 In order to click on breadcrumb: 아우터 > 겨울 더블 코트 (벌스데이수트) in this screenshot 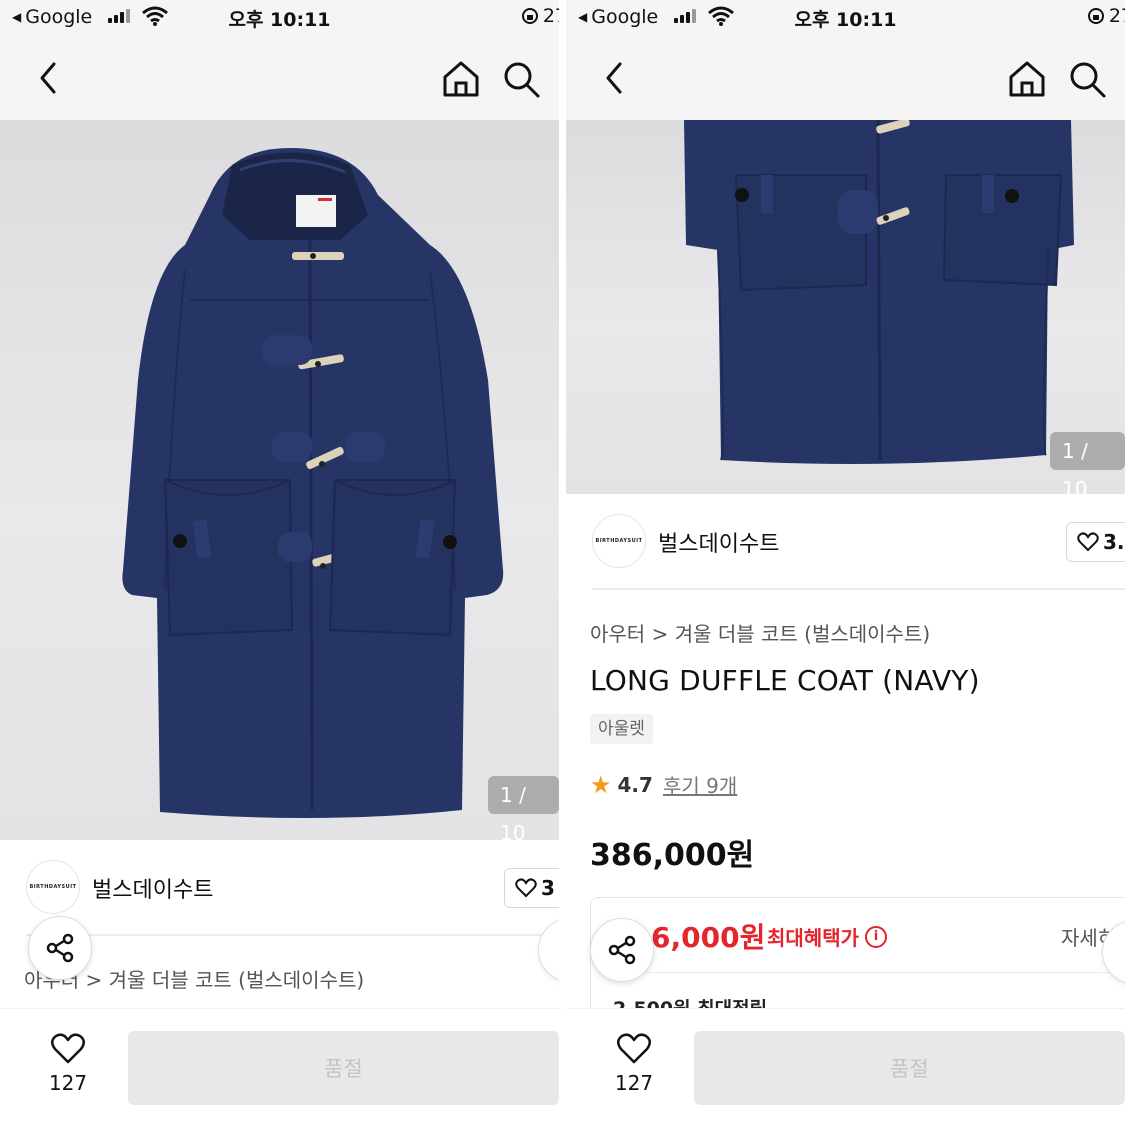, I will do `click(760, 632)`.